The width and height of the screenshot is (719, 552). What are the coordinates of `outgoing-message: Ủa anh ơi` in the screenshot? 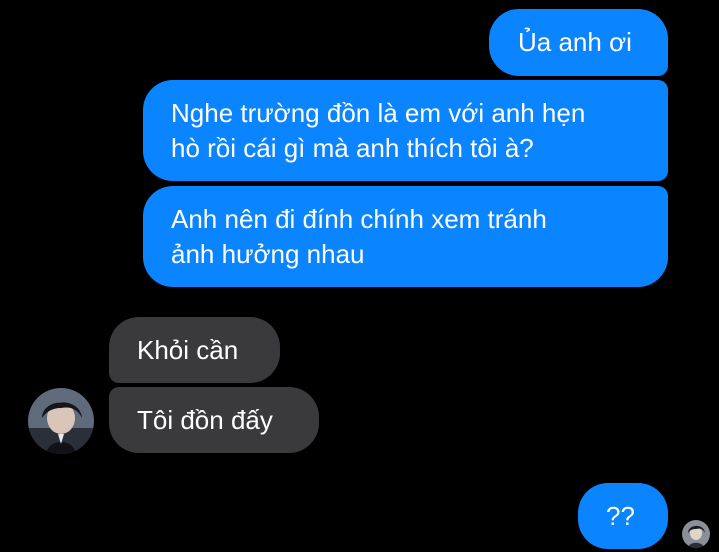 It's located at (578, 42).